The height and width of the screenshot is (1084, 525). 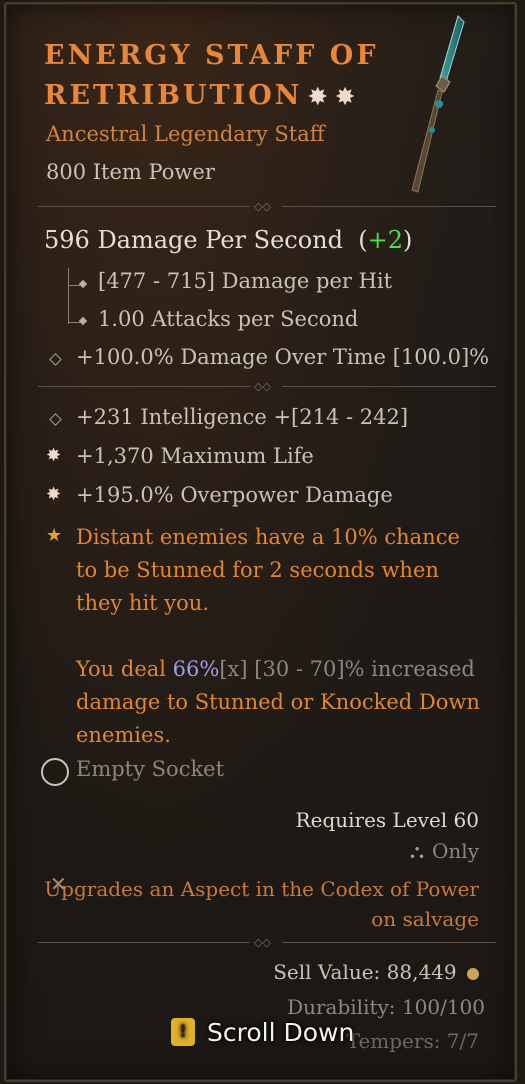 What do you see at coordinates (185, 134) in the screenshot?
I see `item-rarity: Ancestral Legendary Staff` at bounding box center [185, 134].